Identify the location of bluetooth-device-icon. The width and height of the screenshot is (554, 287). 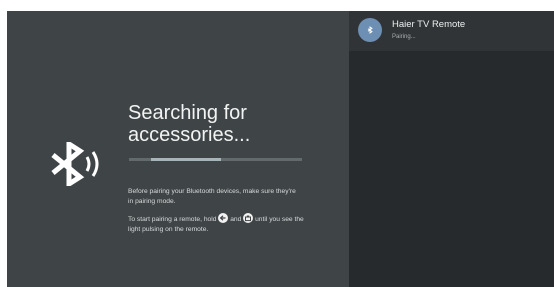
(370, 30).